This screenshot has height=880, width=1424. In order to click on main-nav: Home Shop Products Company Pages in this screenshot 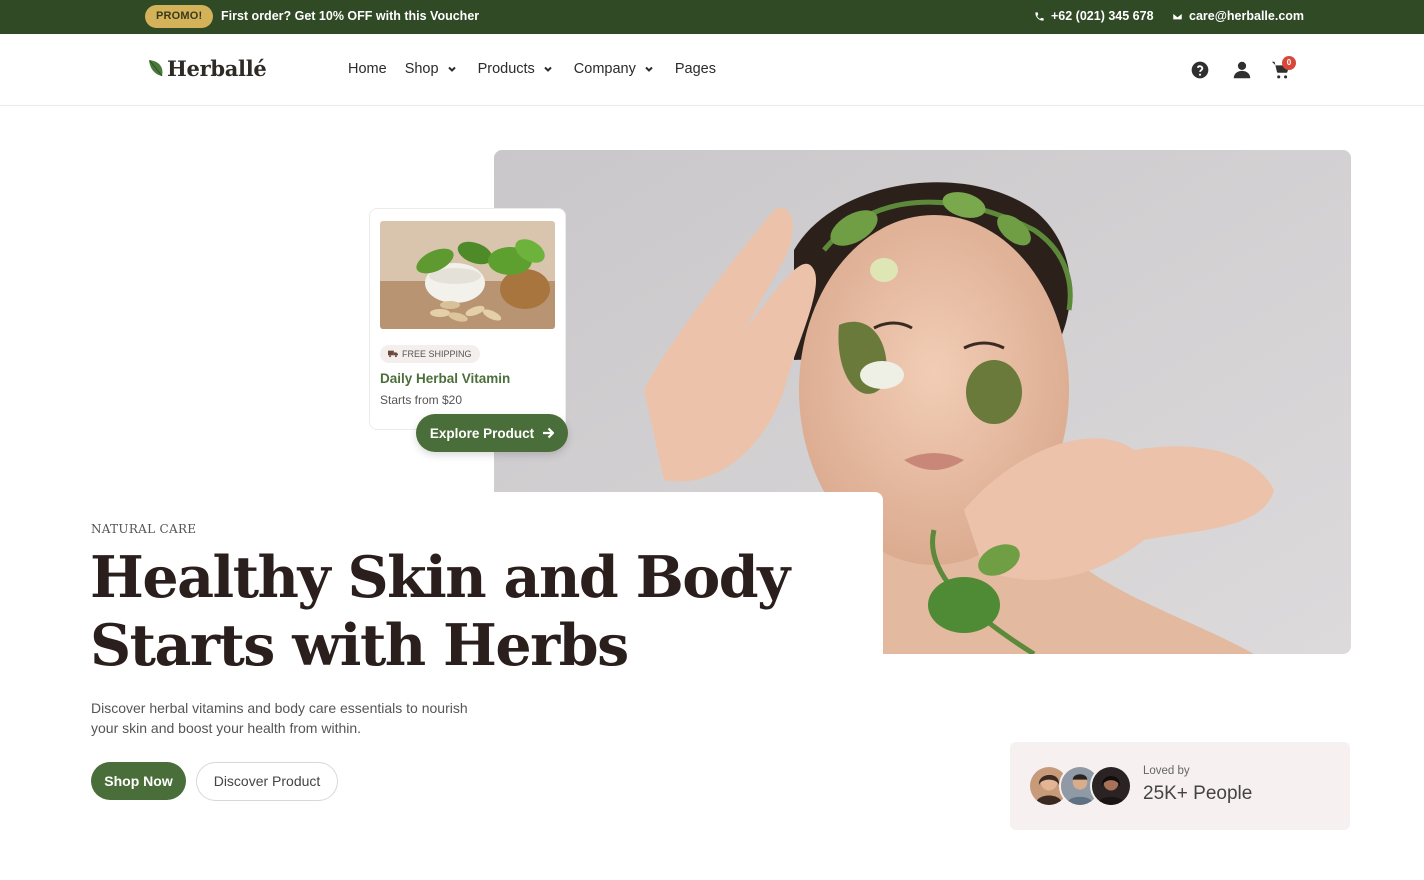, I will do `click(532, 69)`.